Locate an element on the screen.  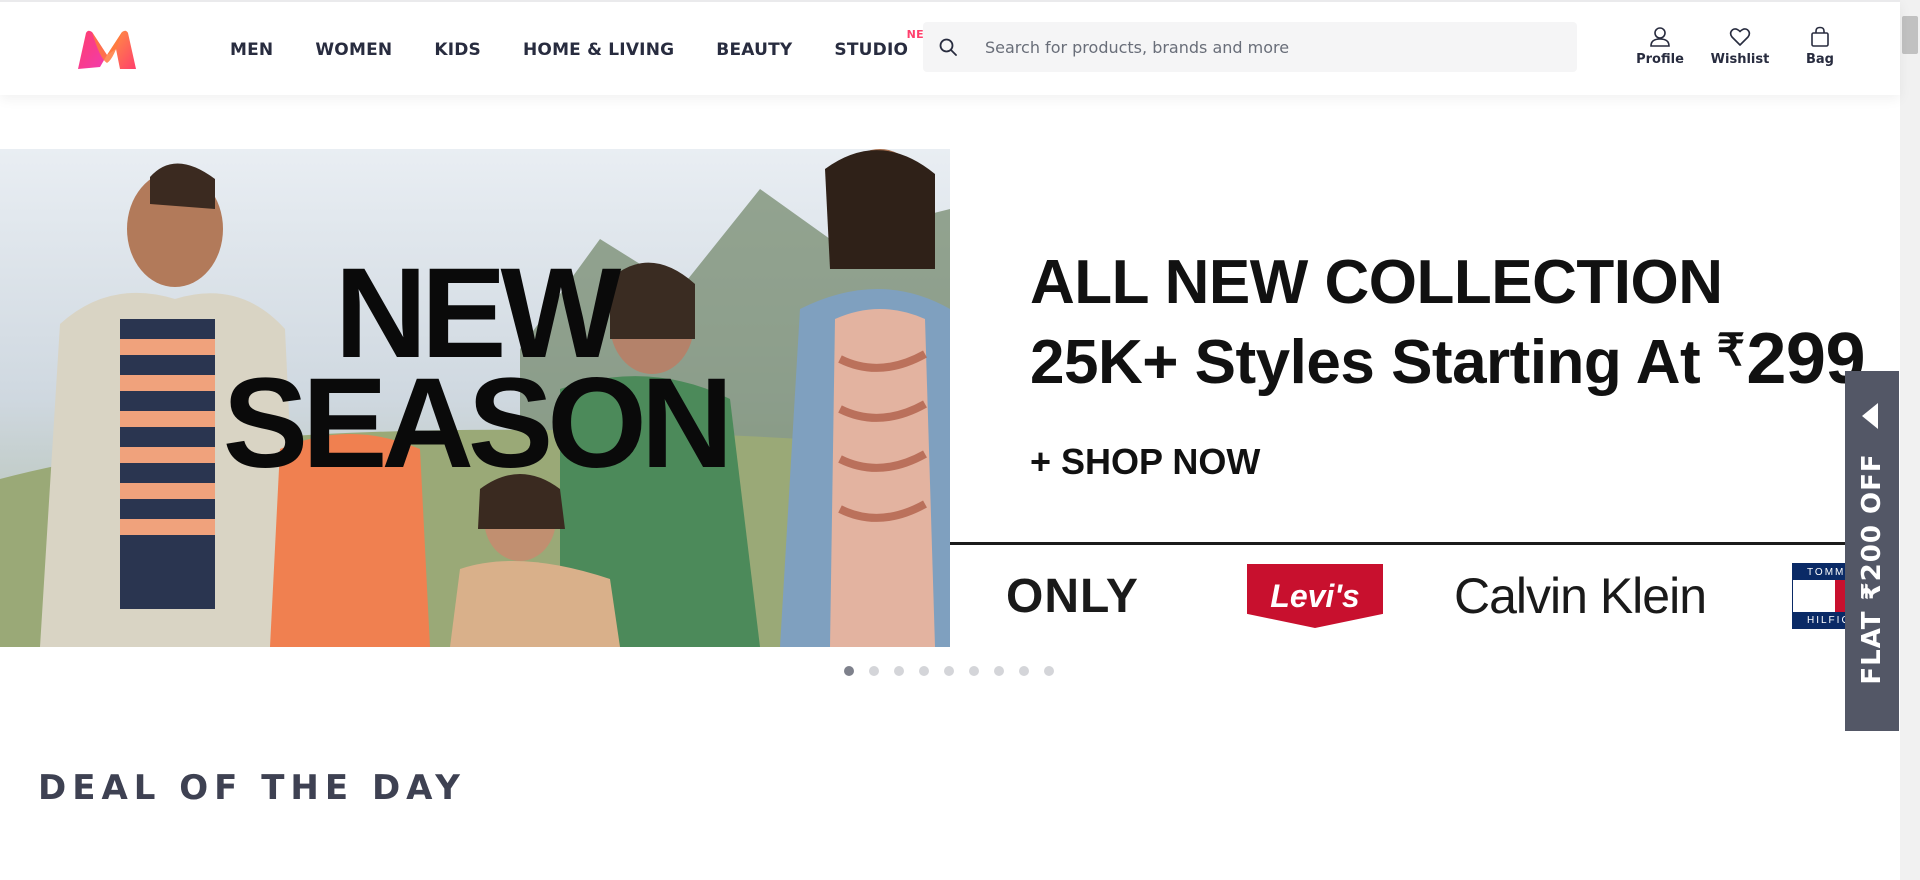
nav-item-home-living: HOME & LIVING is located at coordinates (598, 50).